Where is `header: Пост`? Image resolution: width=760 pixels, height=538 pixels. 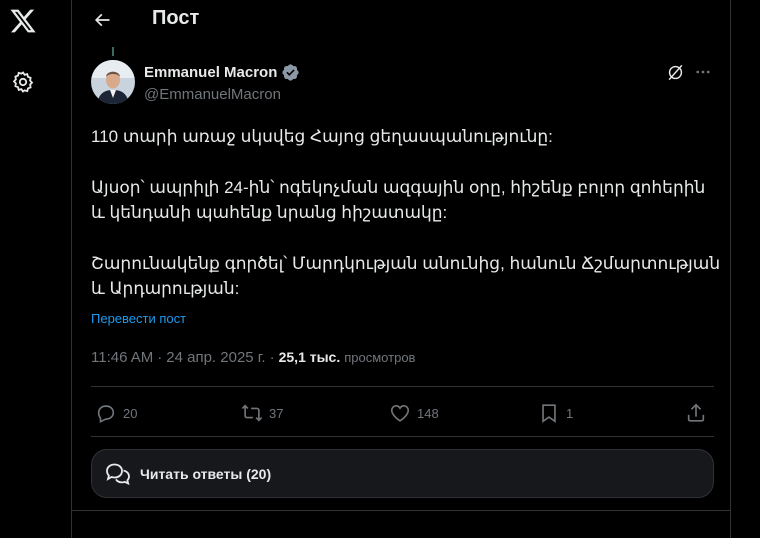
header: Пост is located at coordinates (401, 20).